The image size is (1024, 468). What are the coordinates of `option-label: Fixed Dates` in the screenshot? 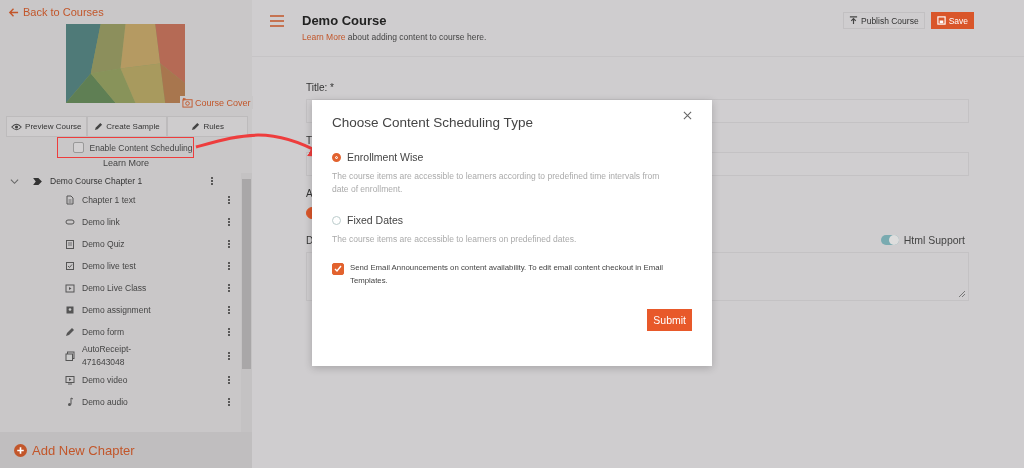 It's located at (375, 220).